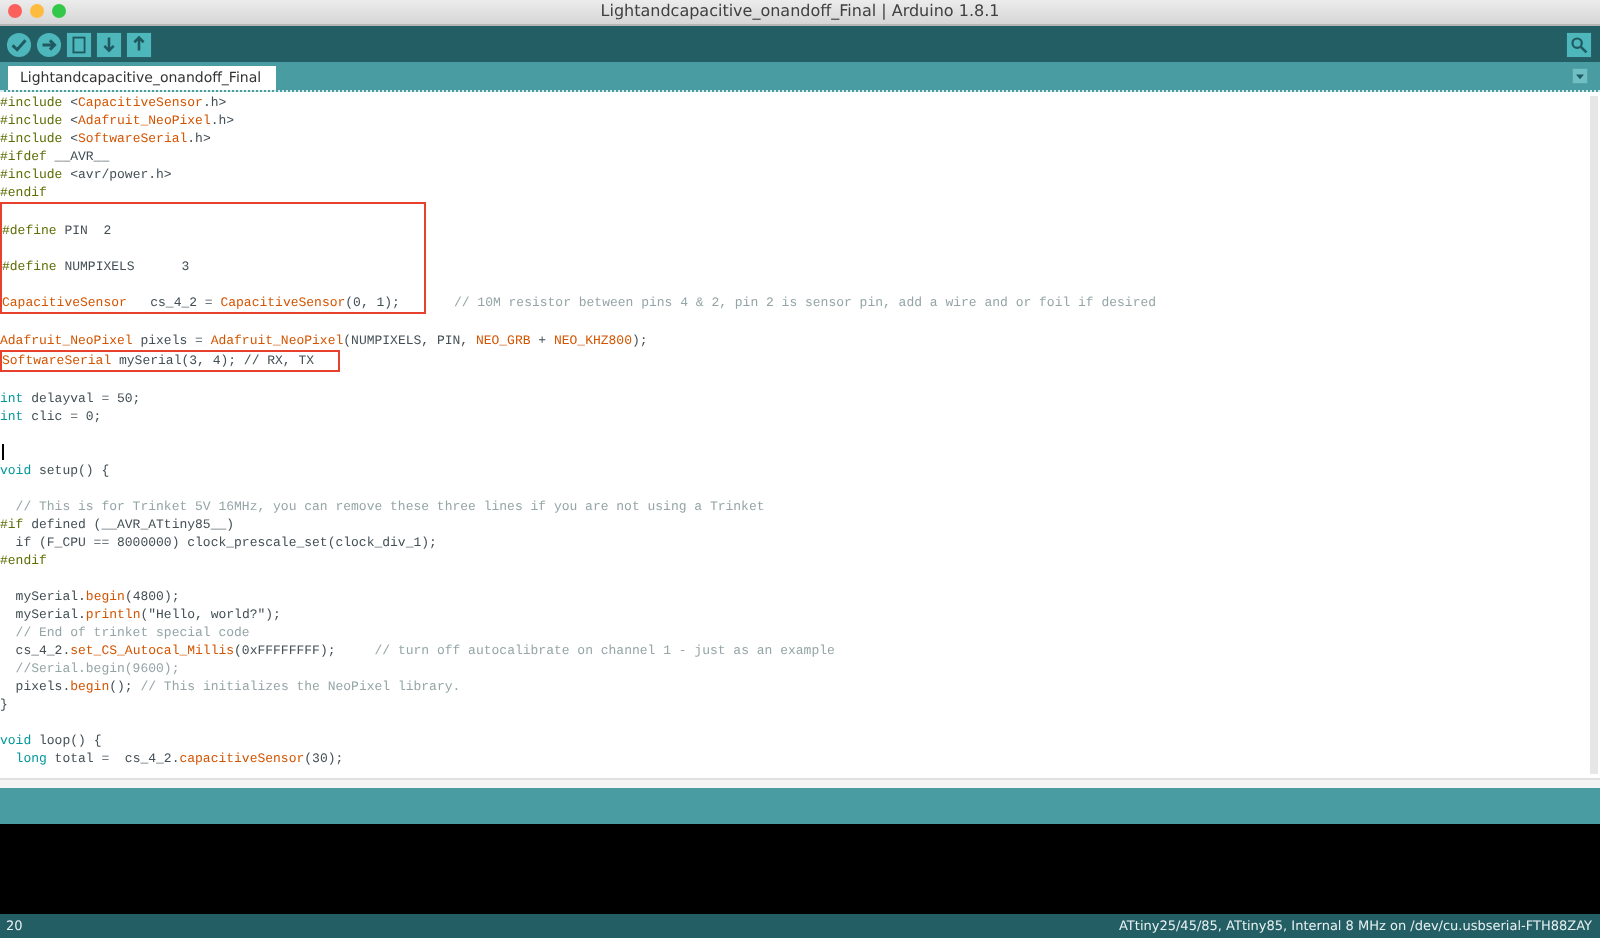  Describe the element at coordinates (1580, 76) in the screenshot. I see `tab-menu-icon` at that location.